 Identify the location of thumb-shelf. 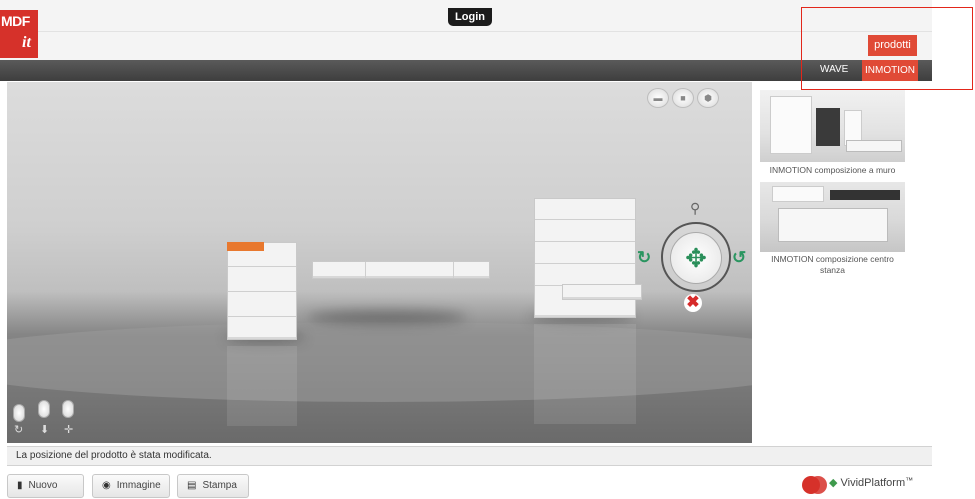
(798, 194).